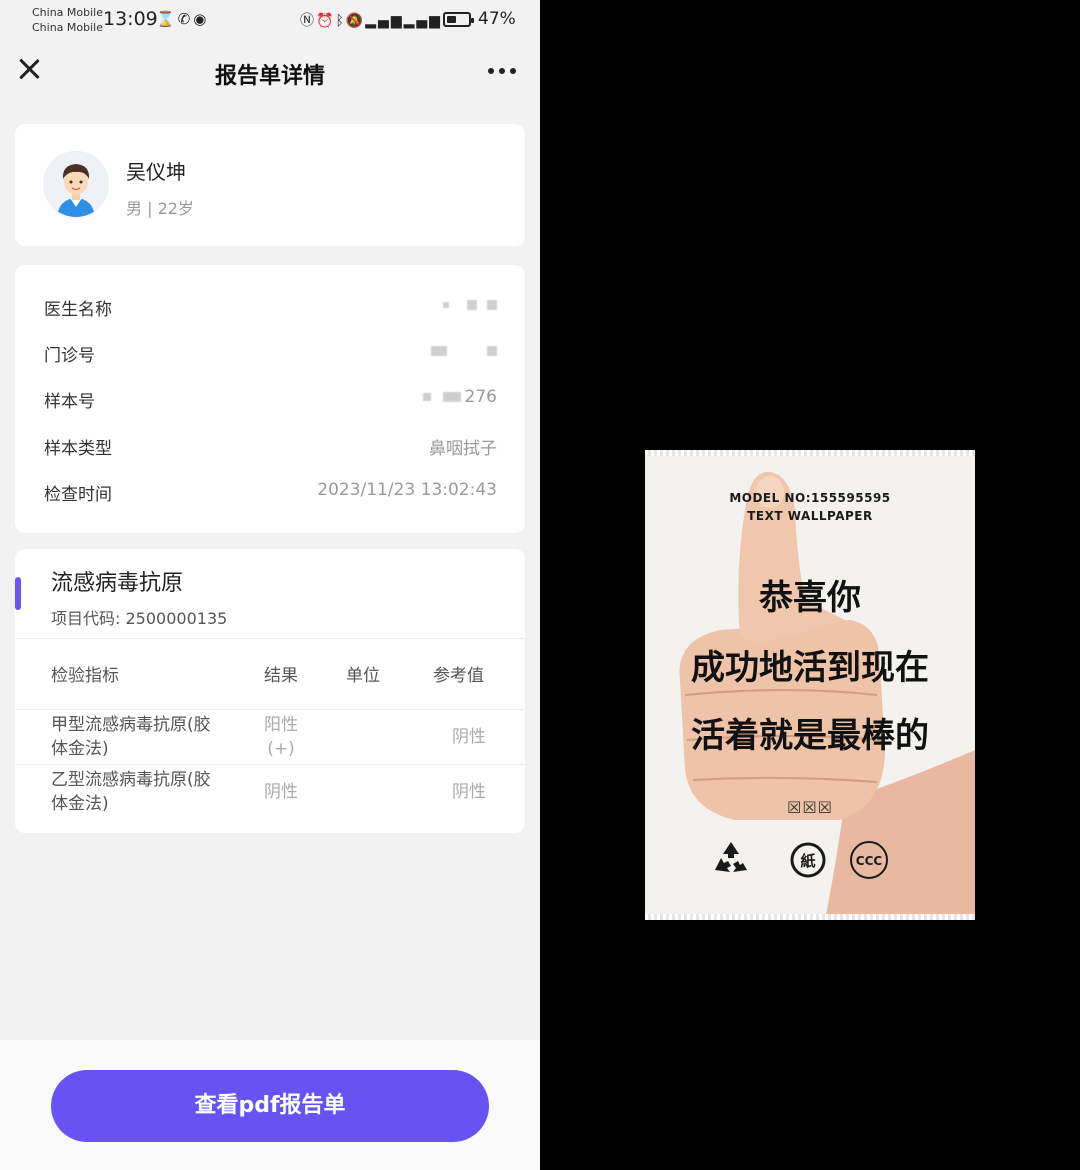 This screenshot has width=1080, height=1170. I want to click on info-row-sample-no: 样本号 276, so click(270, 399).